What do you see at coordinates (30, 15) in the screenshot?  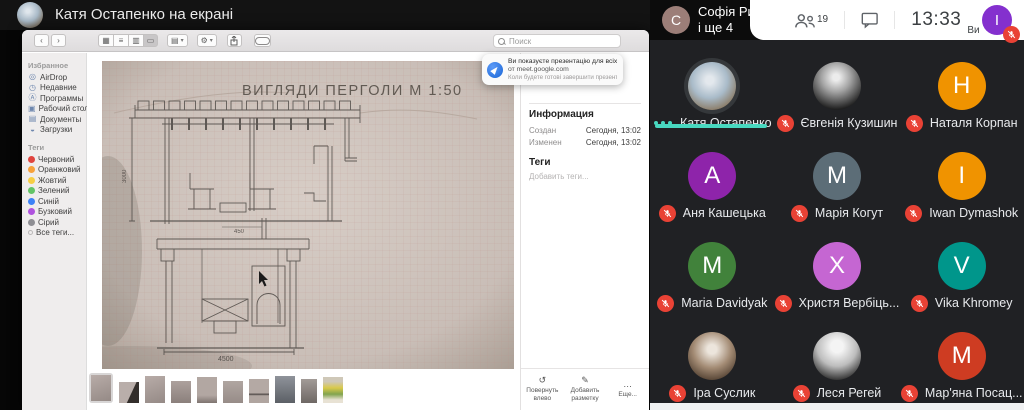 I see `presenter-avatar` at bounding box center [30, 15].